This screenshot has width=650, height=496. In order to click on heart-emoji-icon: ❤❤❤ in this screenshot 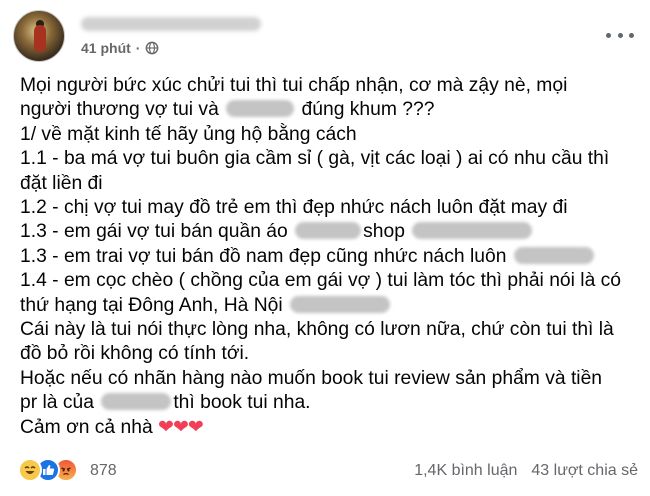, I will do `click(181, 427)`.